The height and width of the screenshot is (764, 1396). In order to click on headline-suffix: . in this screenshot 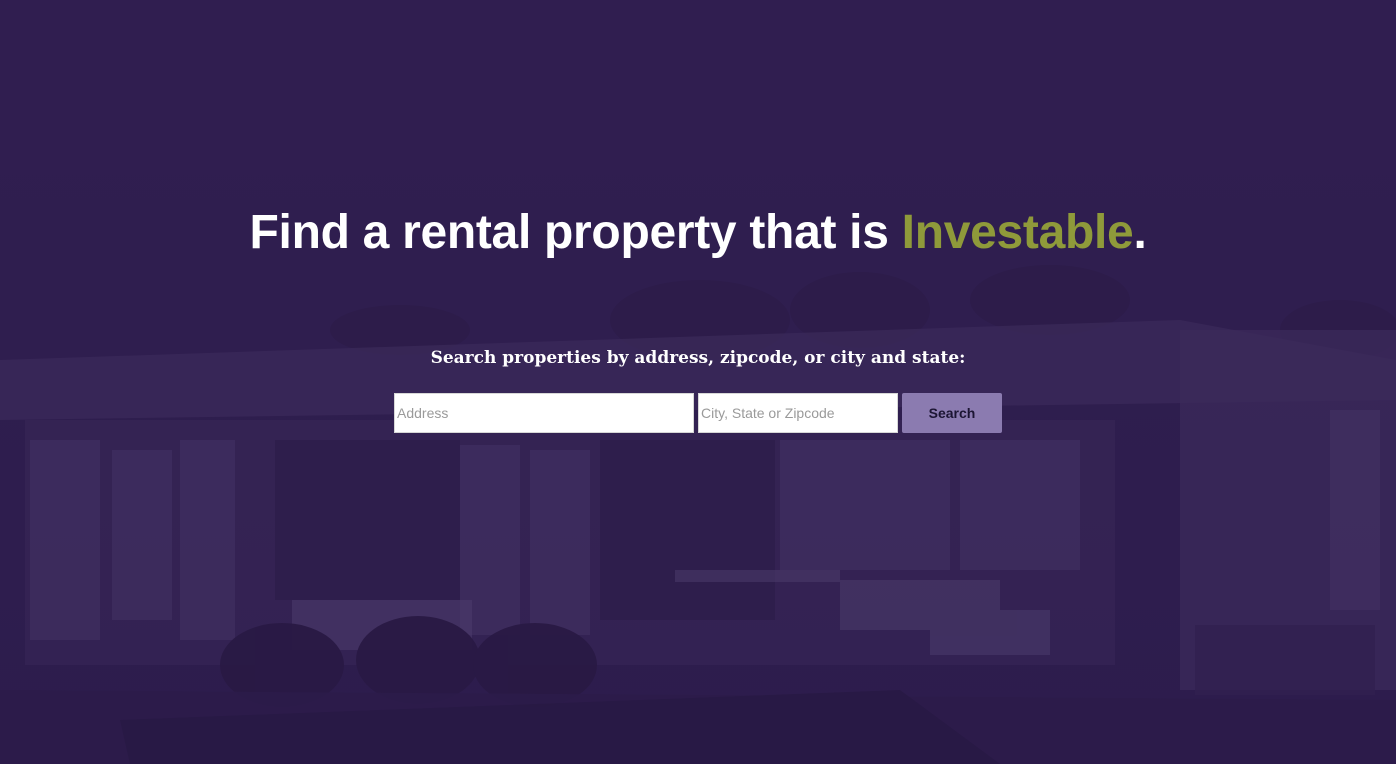, I will do `click(1140, 232)`.